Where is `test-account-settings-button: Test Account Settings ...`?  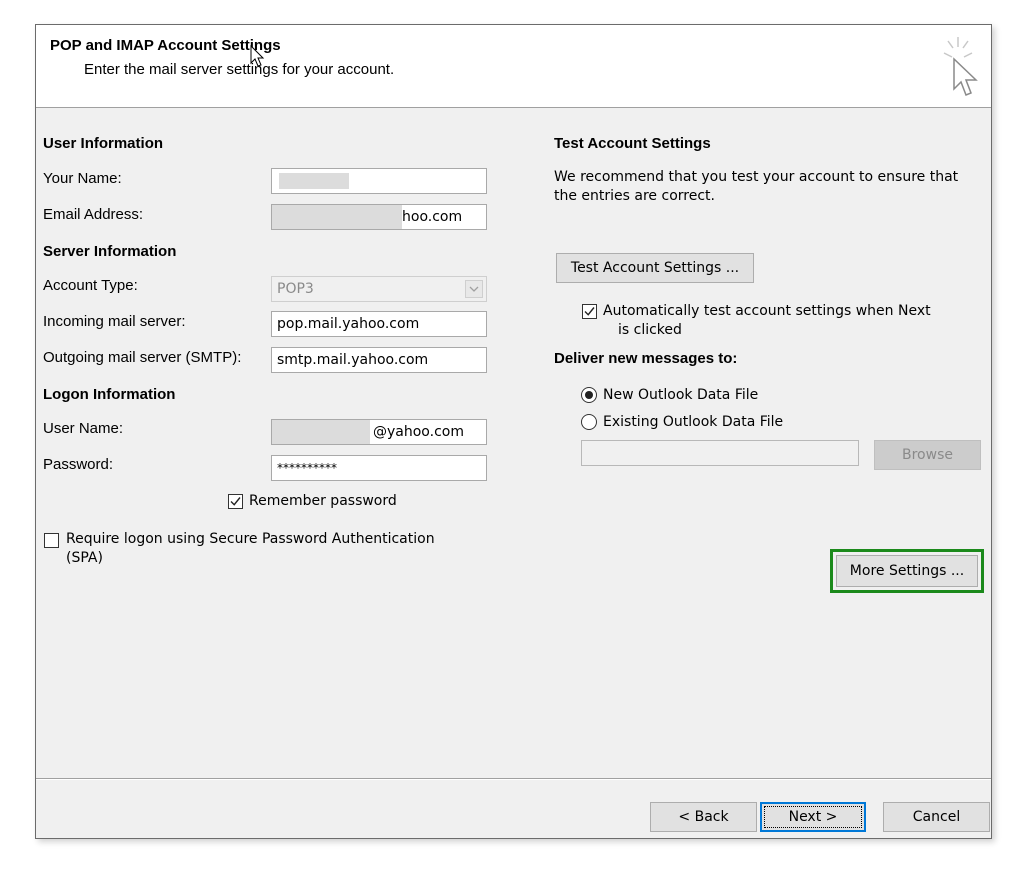 test-account-settings-button: Test Account Settings ... is located at coordinates (655, 268).